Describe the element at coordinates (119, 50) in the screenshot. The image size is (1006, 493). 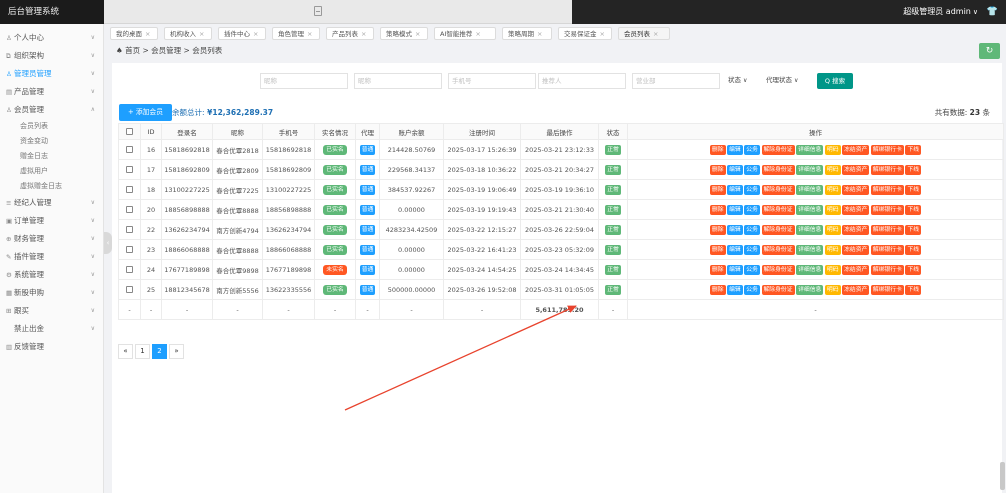
I see `home-icon: ♠` at that location.